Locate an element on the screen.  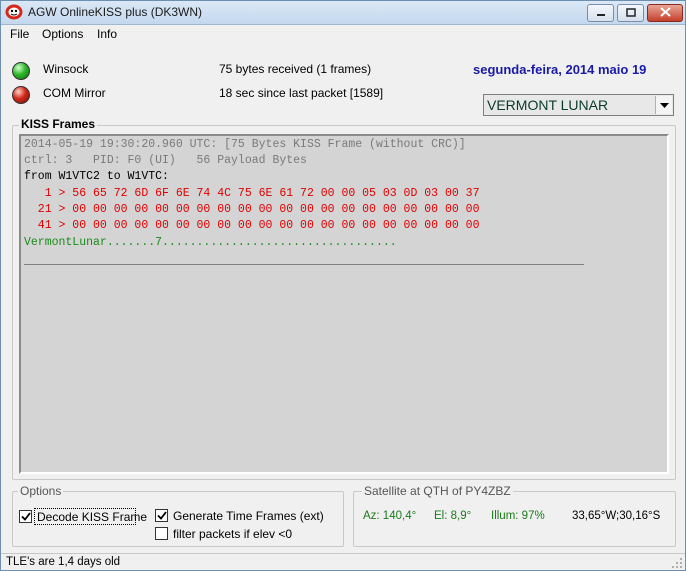
close-button is located at coordinates (665, 13).